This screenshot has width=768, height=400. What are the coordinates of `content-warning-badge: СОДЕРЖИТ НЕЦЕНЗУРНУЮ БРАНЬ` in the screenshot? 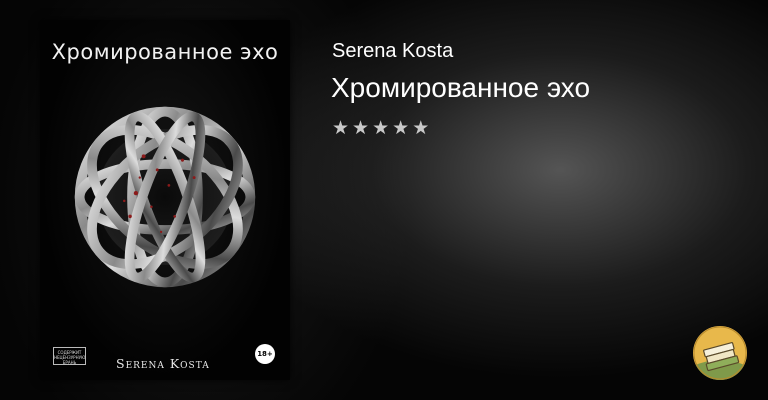 It's located at (69, 356).